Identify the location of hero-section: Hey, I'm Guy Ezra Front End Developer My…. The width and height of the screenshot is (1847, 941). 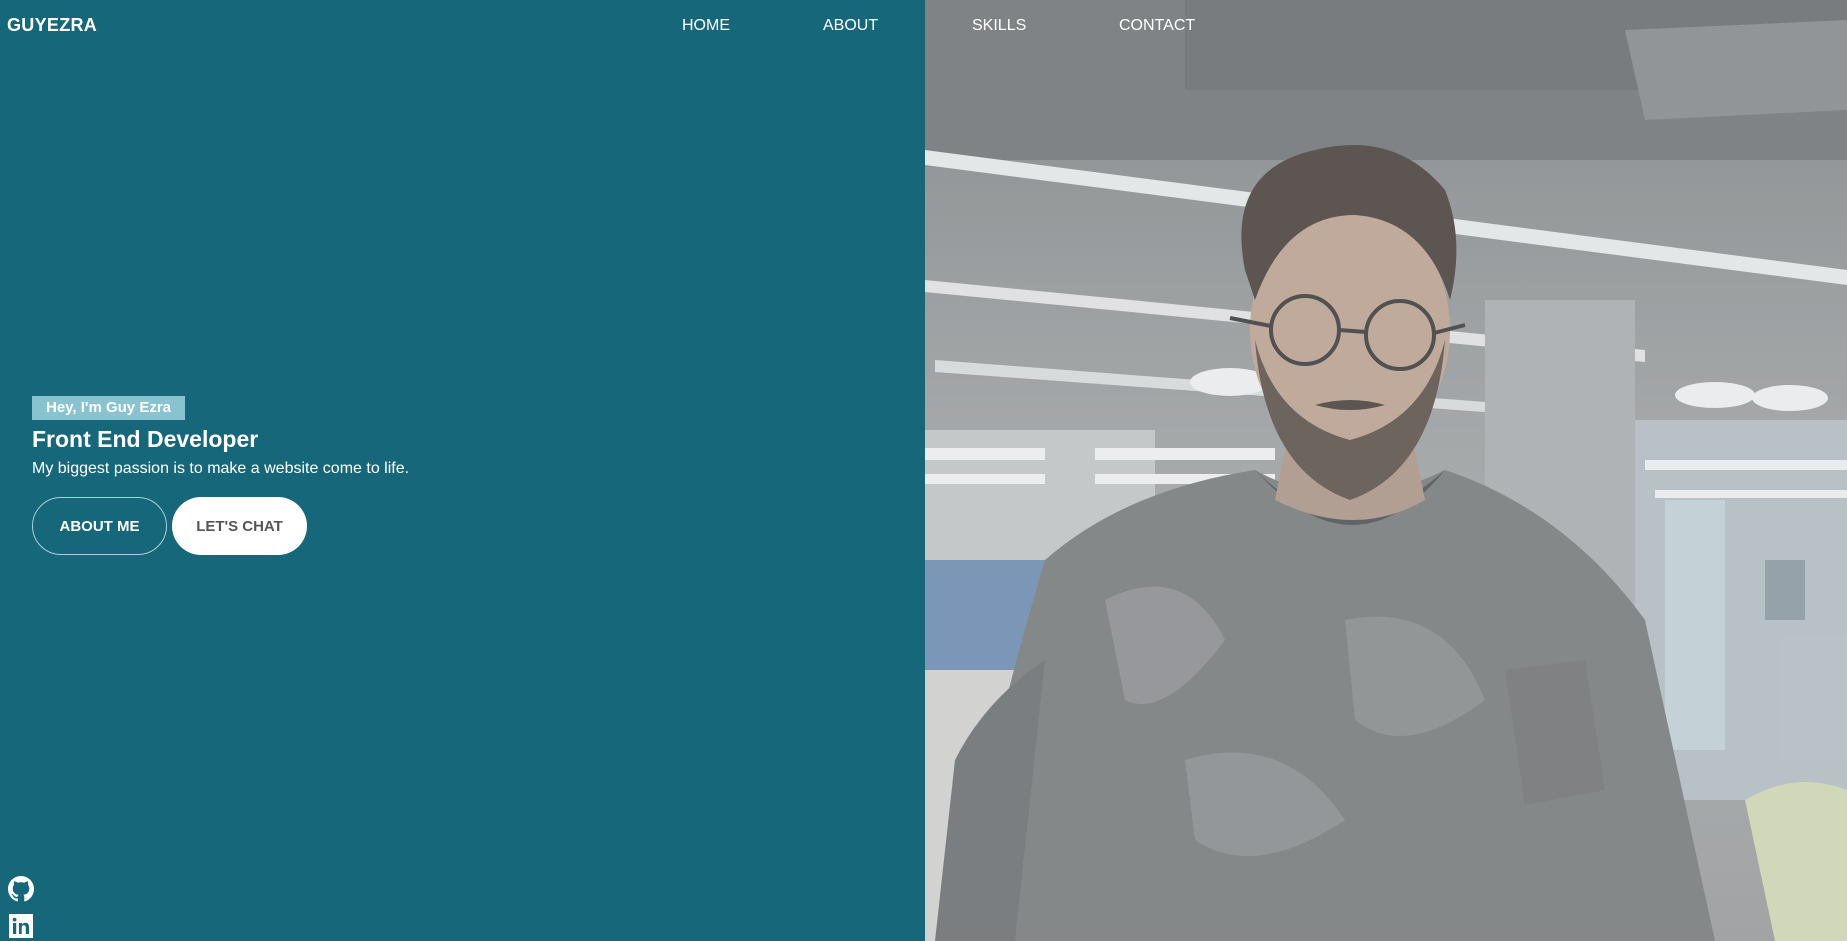
(220, 475).